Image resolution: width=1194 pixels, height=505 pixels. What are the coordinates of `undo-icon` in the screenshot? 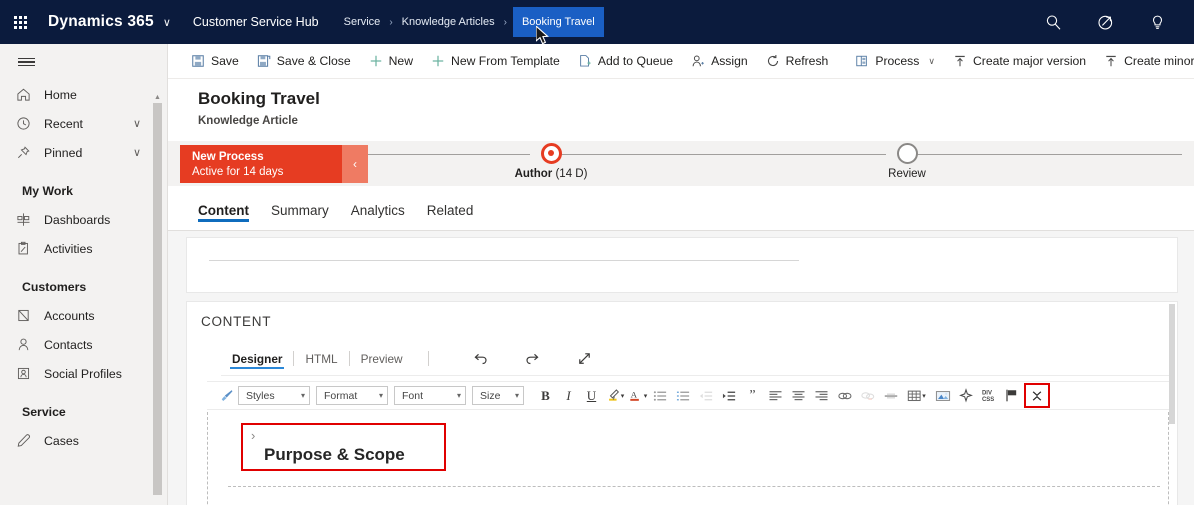 It's located at (481, 358).